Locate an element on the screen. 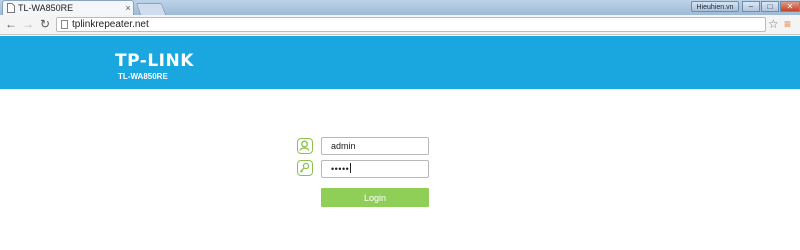 This screenshot has height=250, width=800. tab-close-icon: × is located at coordinates (128, 8).